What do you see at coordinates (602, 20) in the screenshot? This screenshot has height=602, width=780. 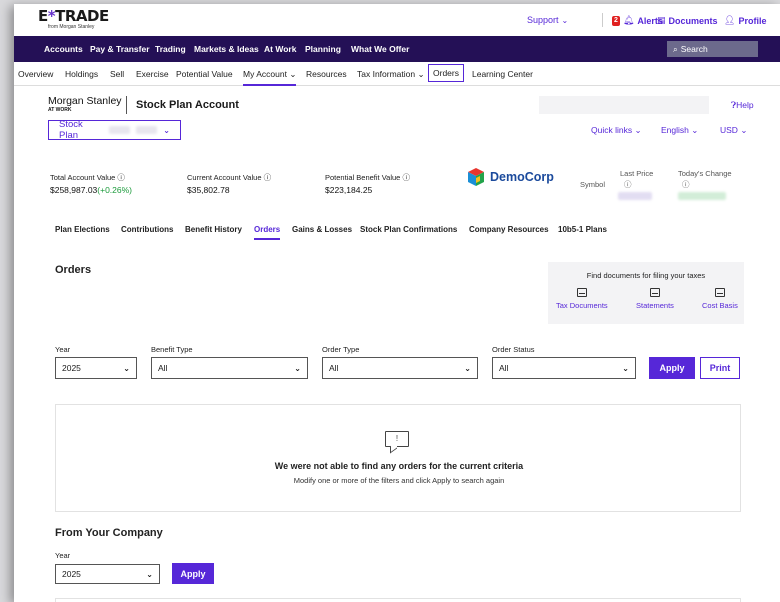 I see `divider` at bounding box center [602, 20].